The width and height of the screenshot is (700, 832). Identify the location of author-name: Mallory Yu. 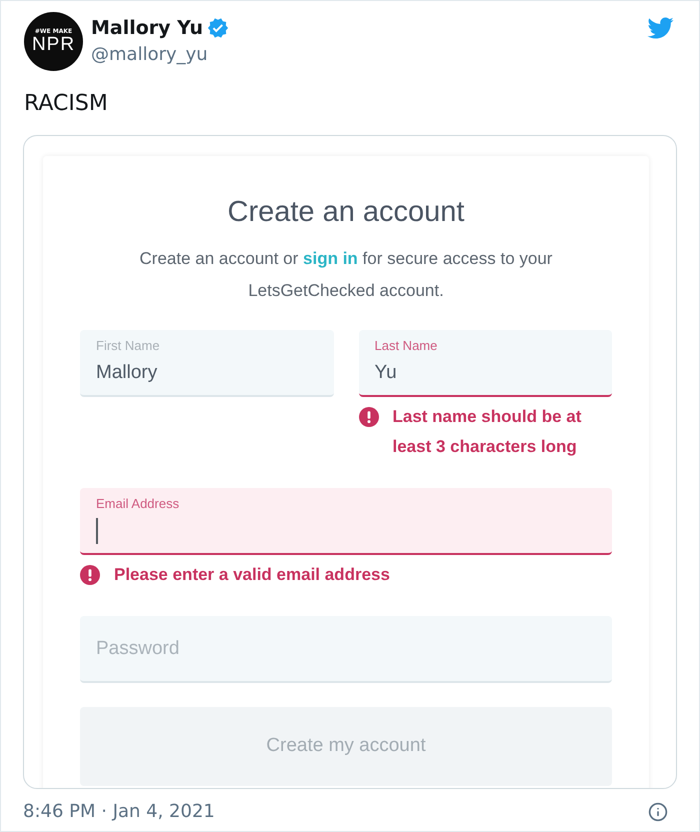
(147, 28).